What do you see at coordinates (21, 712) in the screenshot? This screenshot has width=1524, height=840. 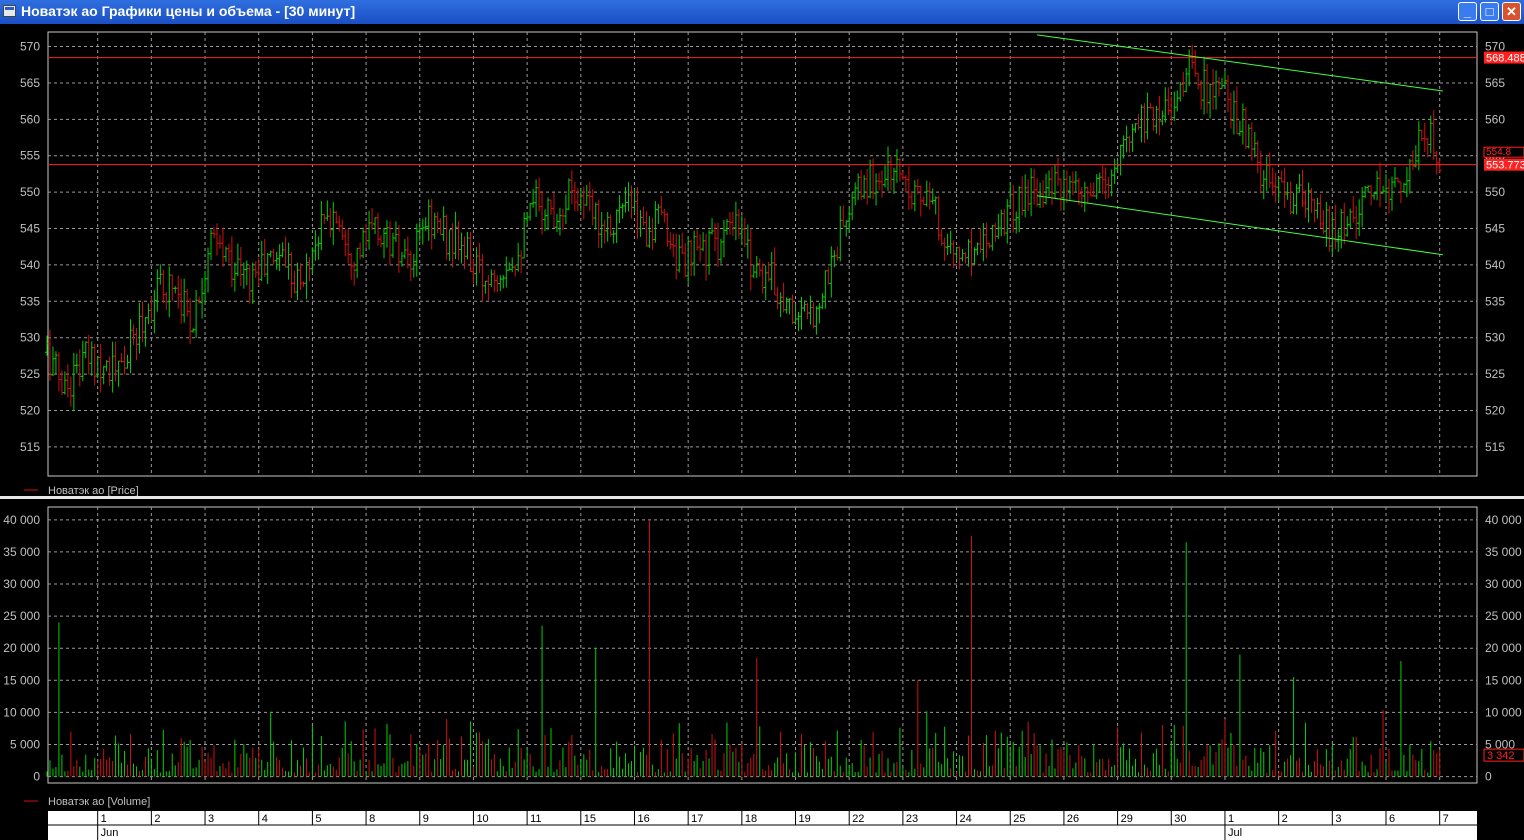 I see `volume-ytick-left: 10 000` at bounding box center [21, 712].